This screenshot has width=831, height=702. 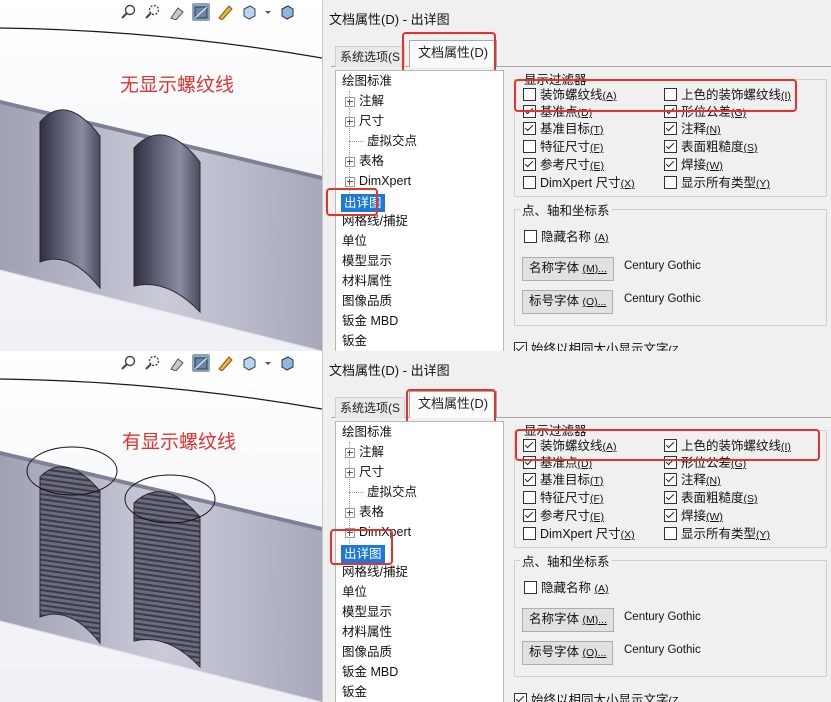 What do you see at coordinates (667, 445) in the screenshot?
I see `highlight-thread-checkboxes` at bounding box center [667, 445].